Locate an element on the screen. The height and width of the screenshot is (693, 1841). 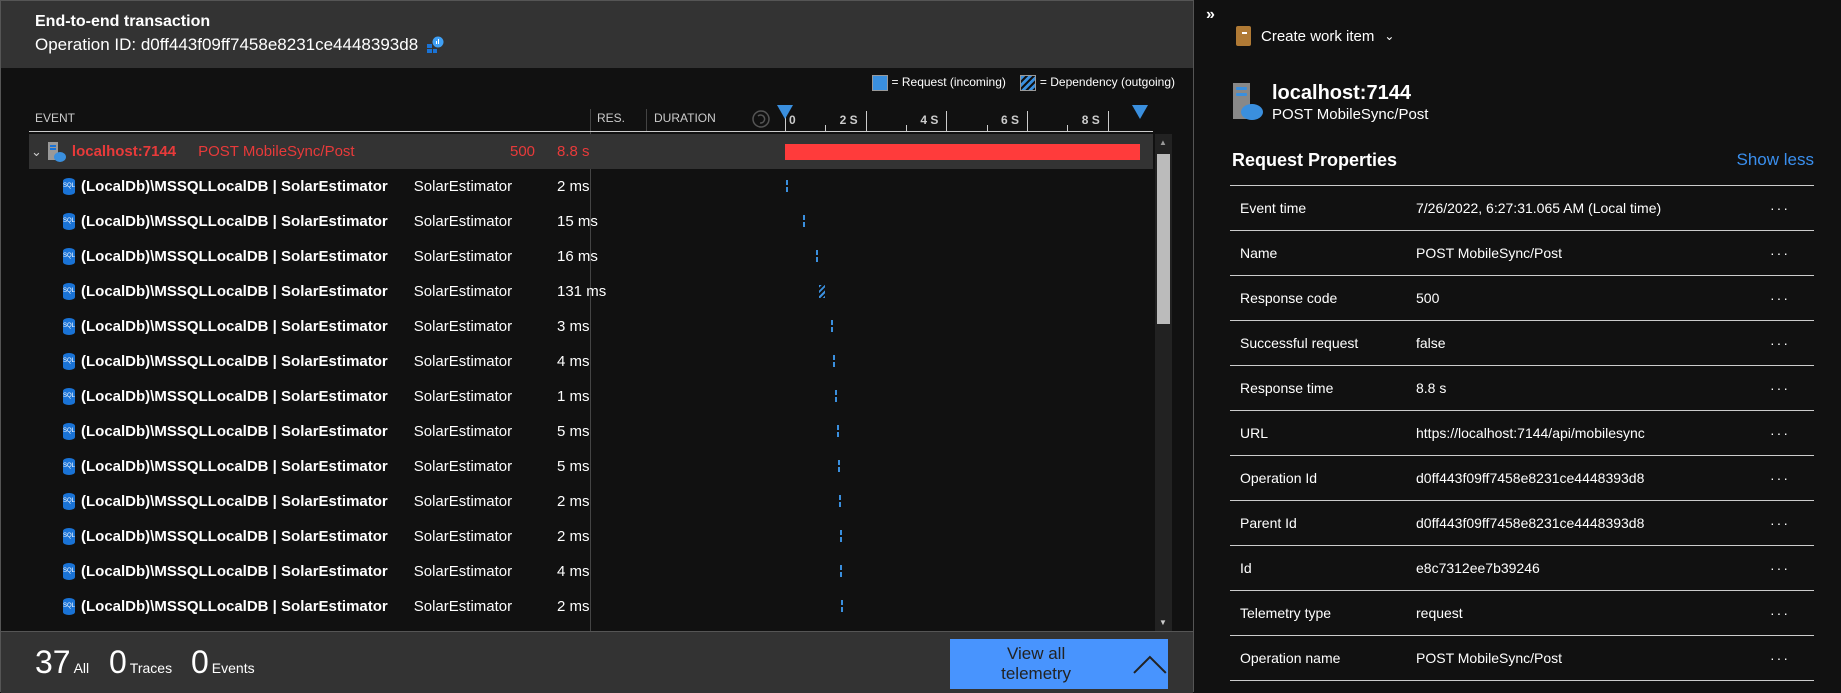
column-divider is located at coordinates (646, 120).